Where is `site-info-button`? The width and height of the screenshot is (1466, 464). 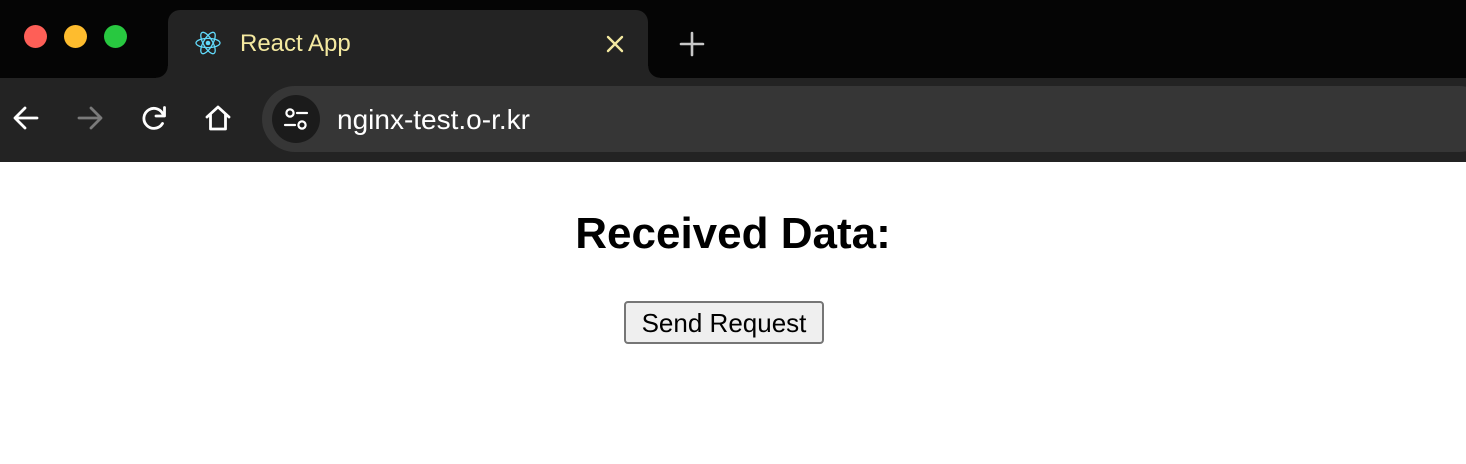
site-info-button is located at coordinates (296, 119).